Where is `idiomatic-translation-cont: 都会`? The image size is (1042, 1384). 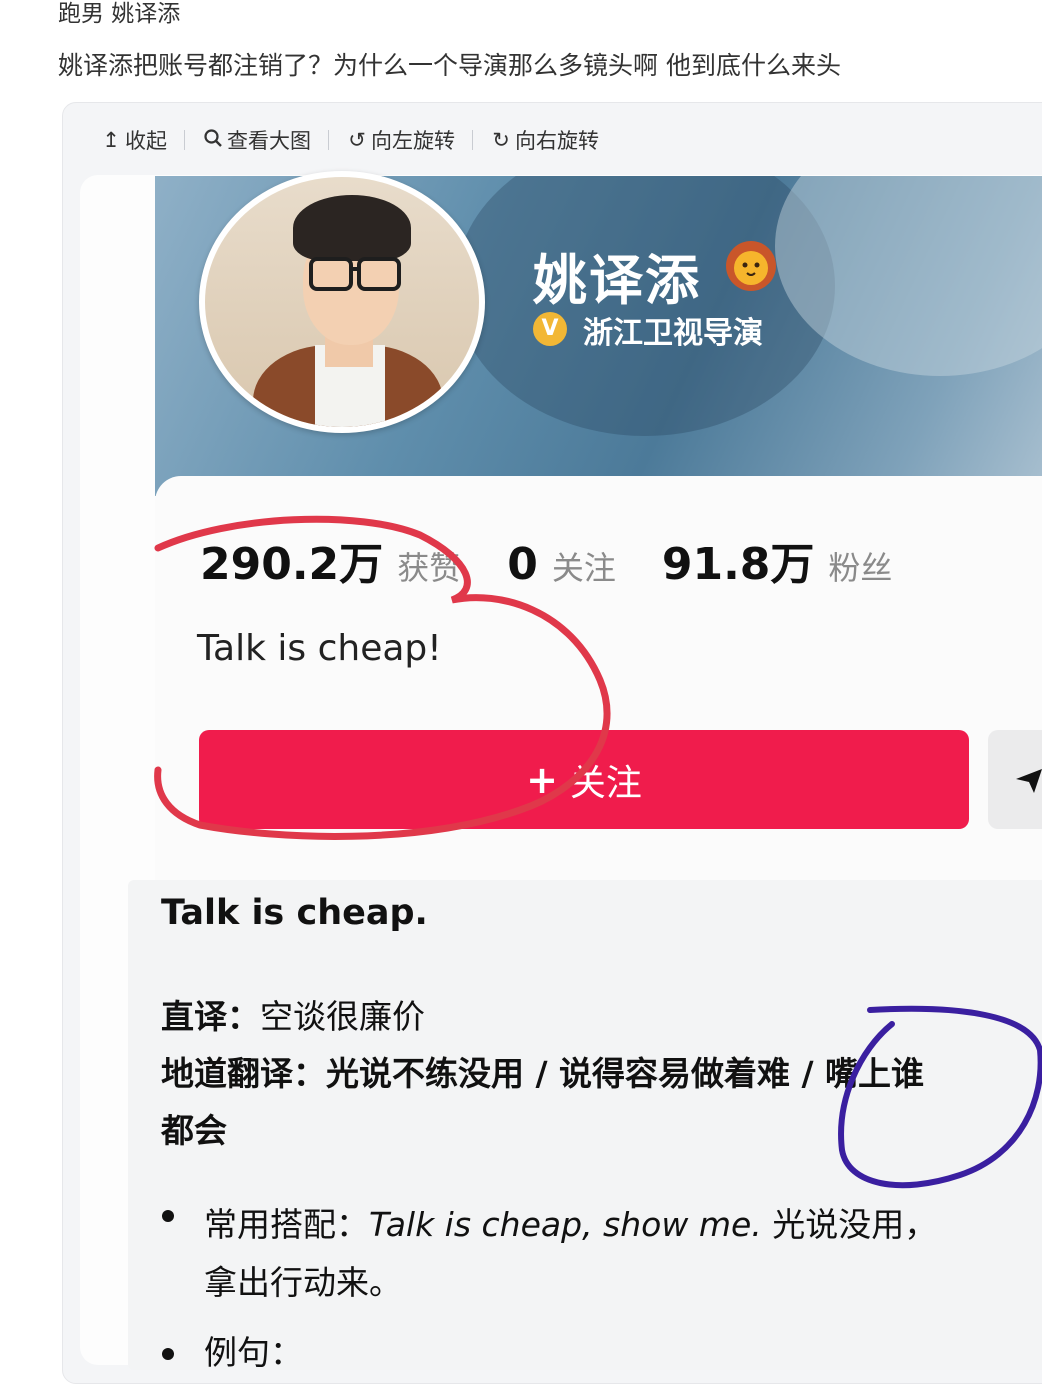
idiomatic-translation-cont: 都会 is located at coordinates (194, 1128).